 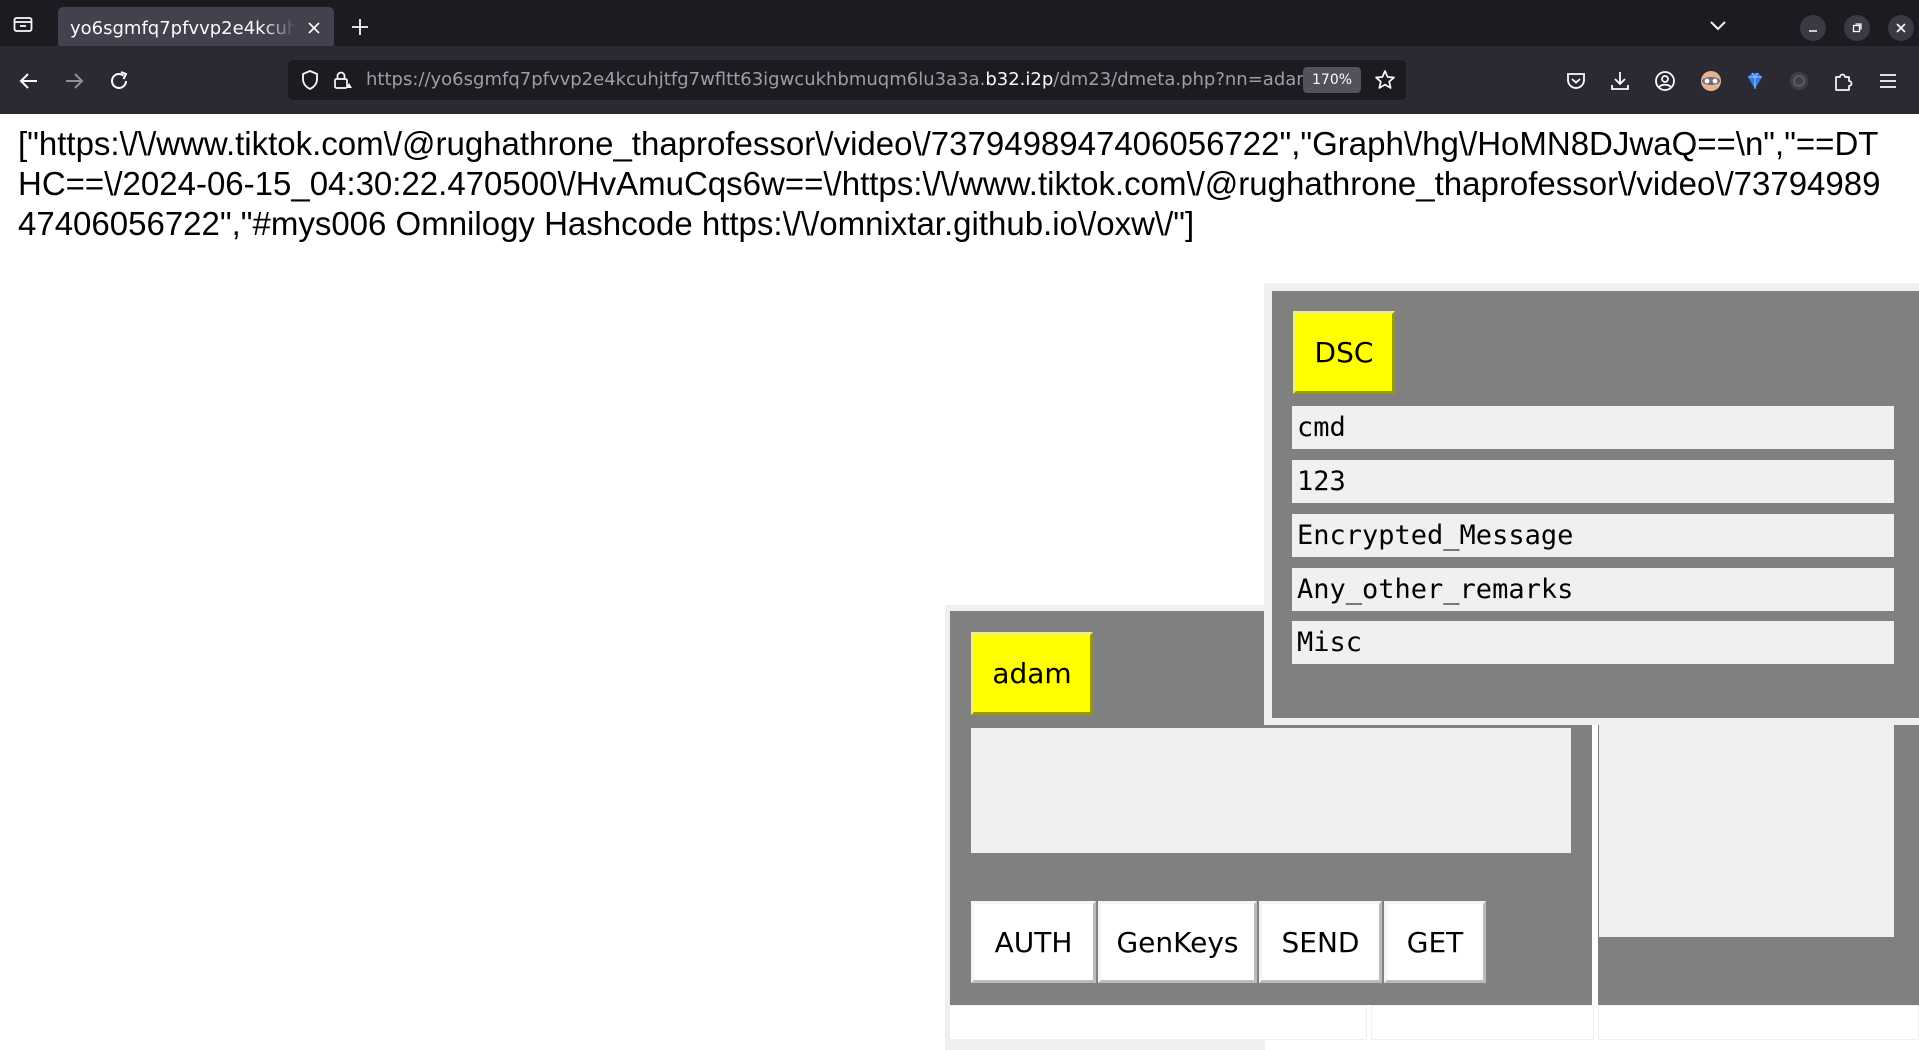 I want to click on reload-icon, so click(x=119, y=81).